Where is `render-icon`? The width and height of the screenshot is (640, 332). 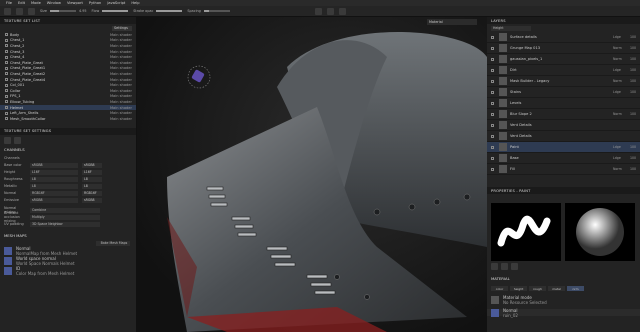 render-icon is located at coordinates (342, 11).